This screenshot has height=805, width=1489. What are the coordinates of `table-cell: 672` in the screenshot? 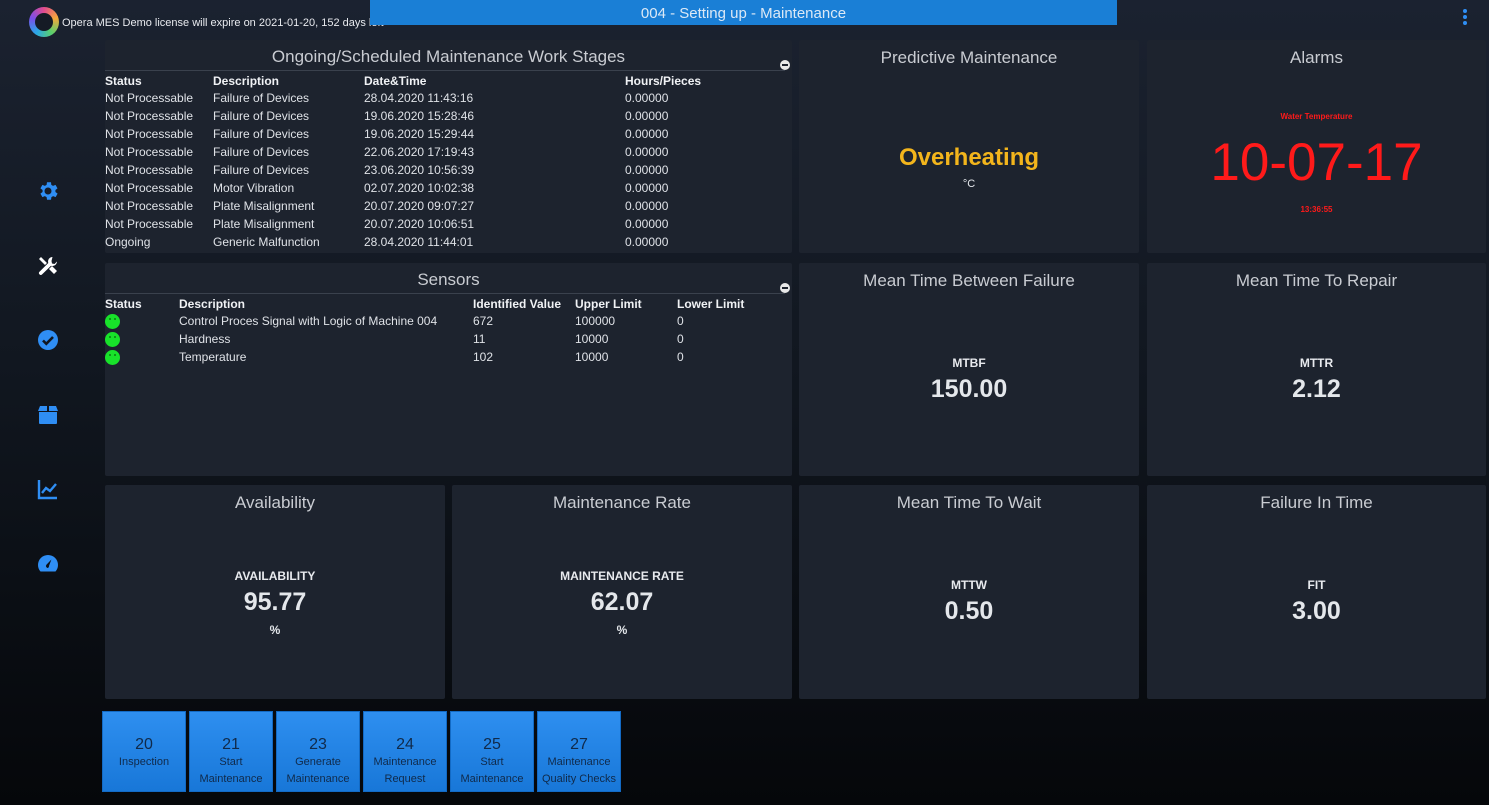 It's located at (483, 321).